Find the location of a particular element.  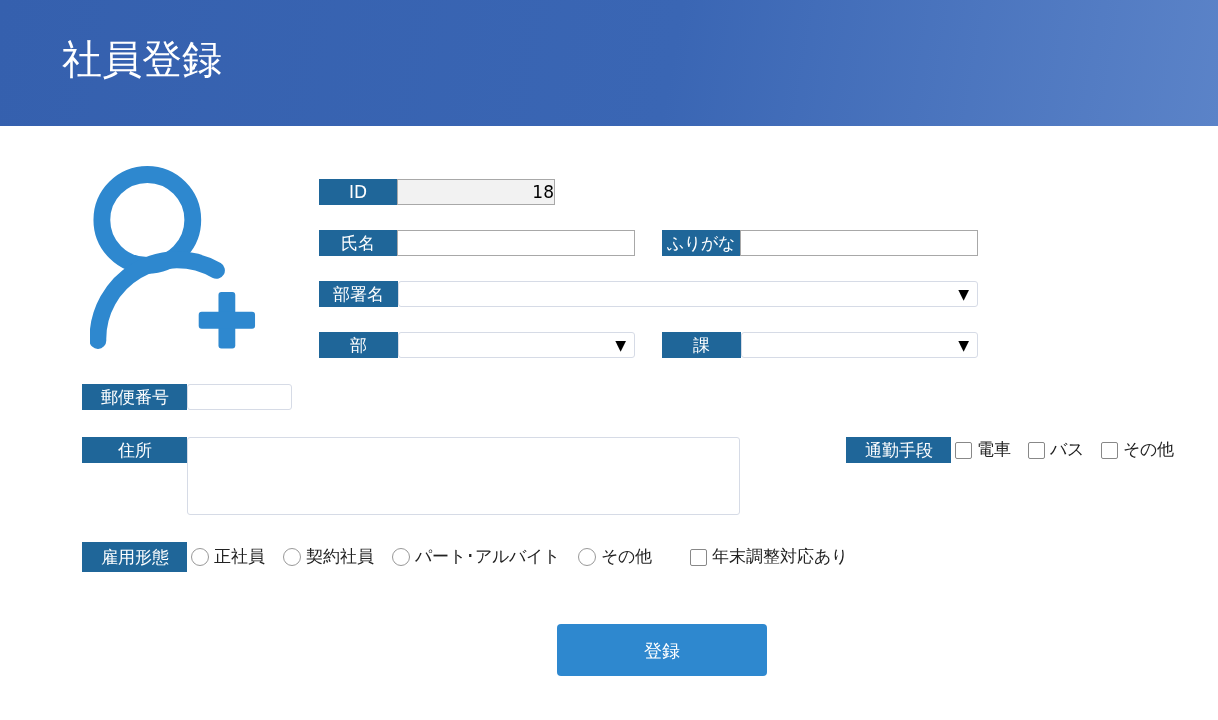

radio-label: パート･アルバイト is located at coordinates (487, 557).